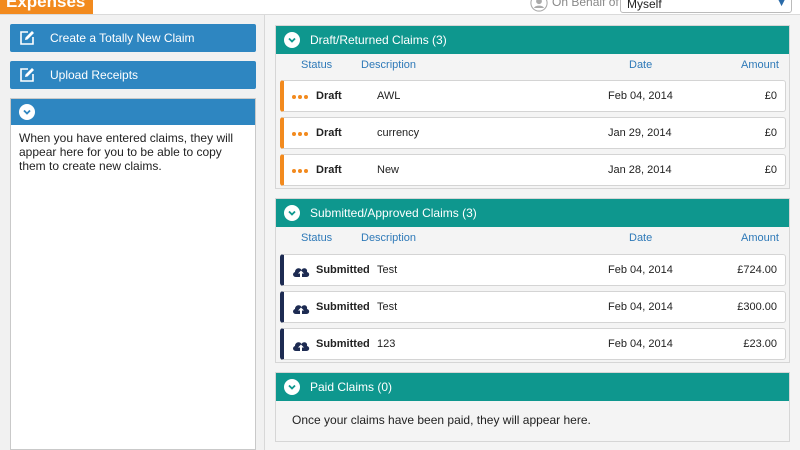 The width and height of the screenshot is (800, 450). I want to click on submitted-claim-row: Submitted Test Feb 04, 2014 £300.00, so click(533, 307).